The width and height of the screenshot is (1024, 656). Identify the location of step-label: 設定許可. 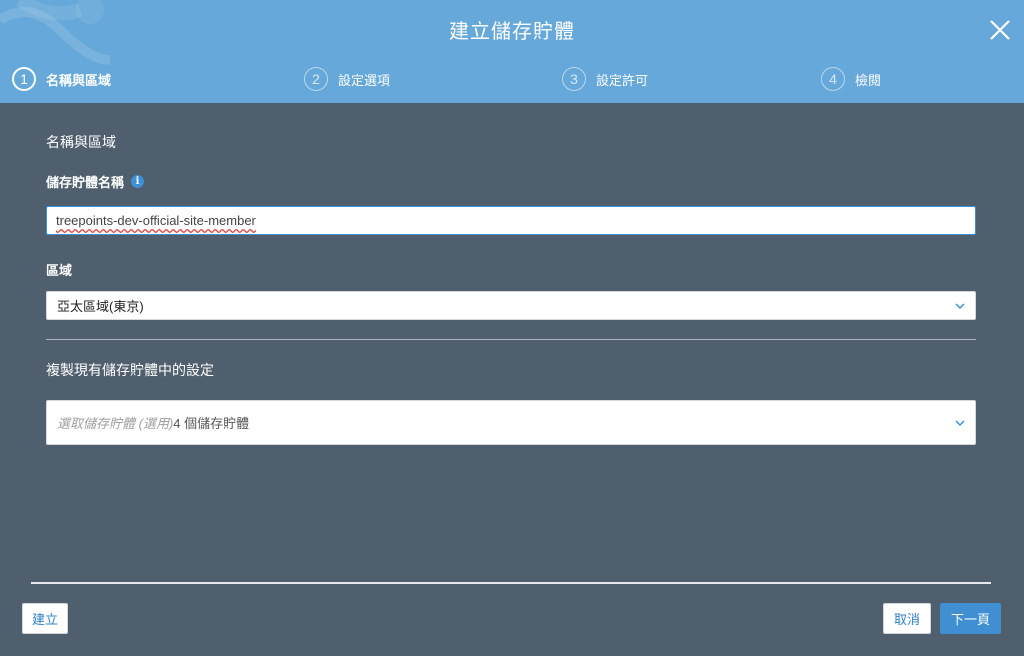
(622, 80).